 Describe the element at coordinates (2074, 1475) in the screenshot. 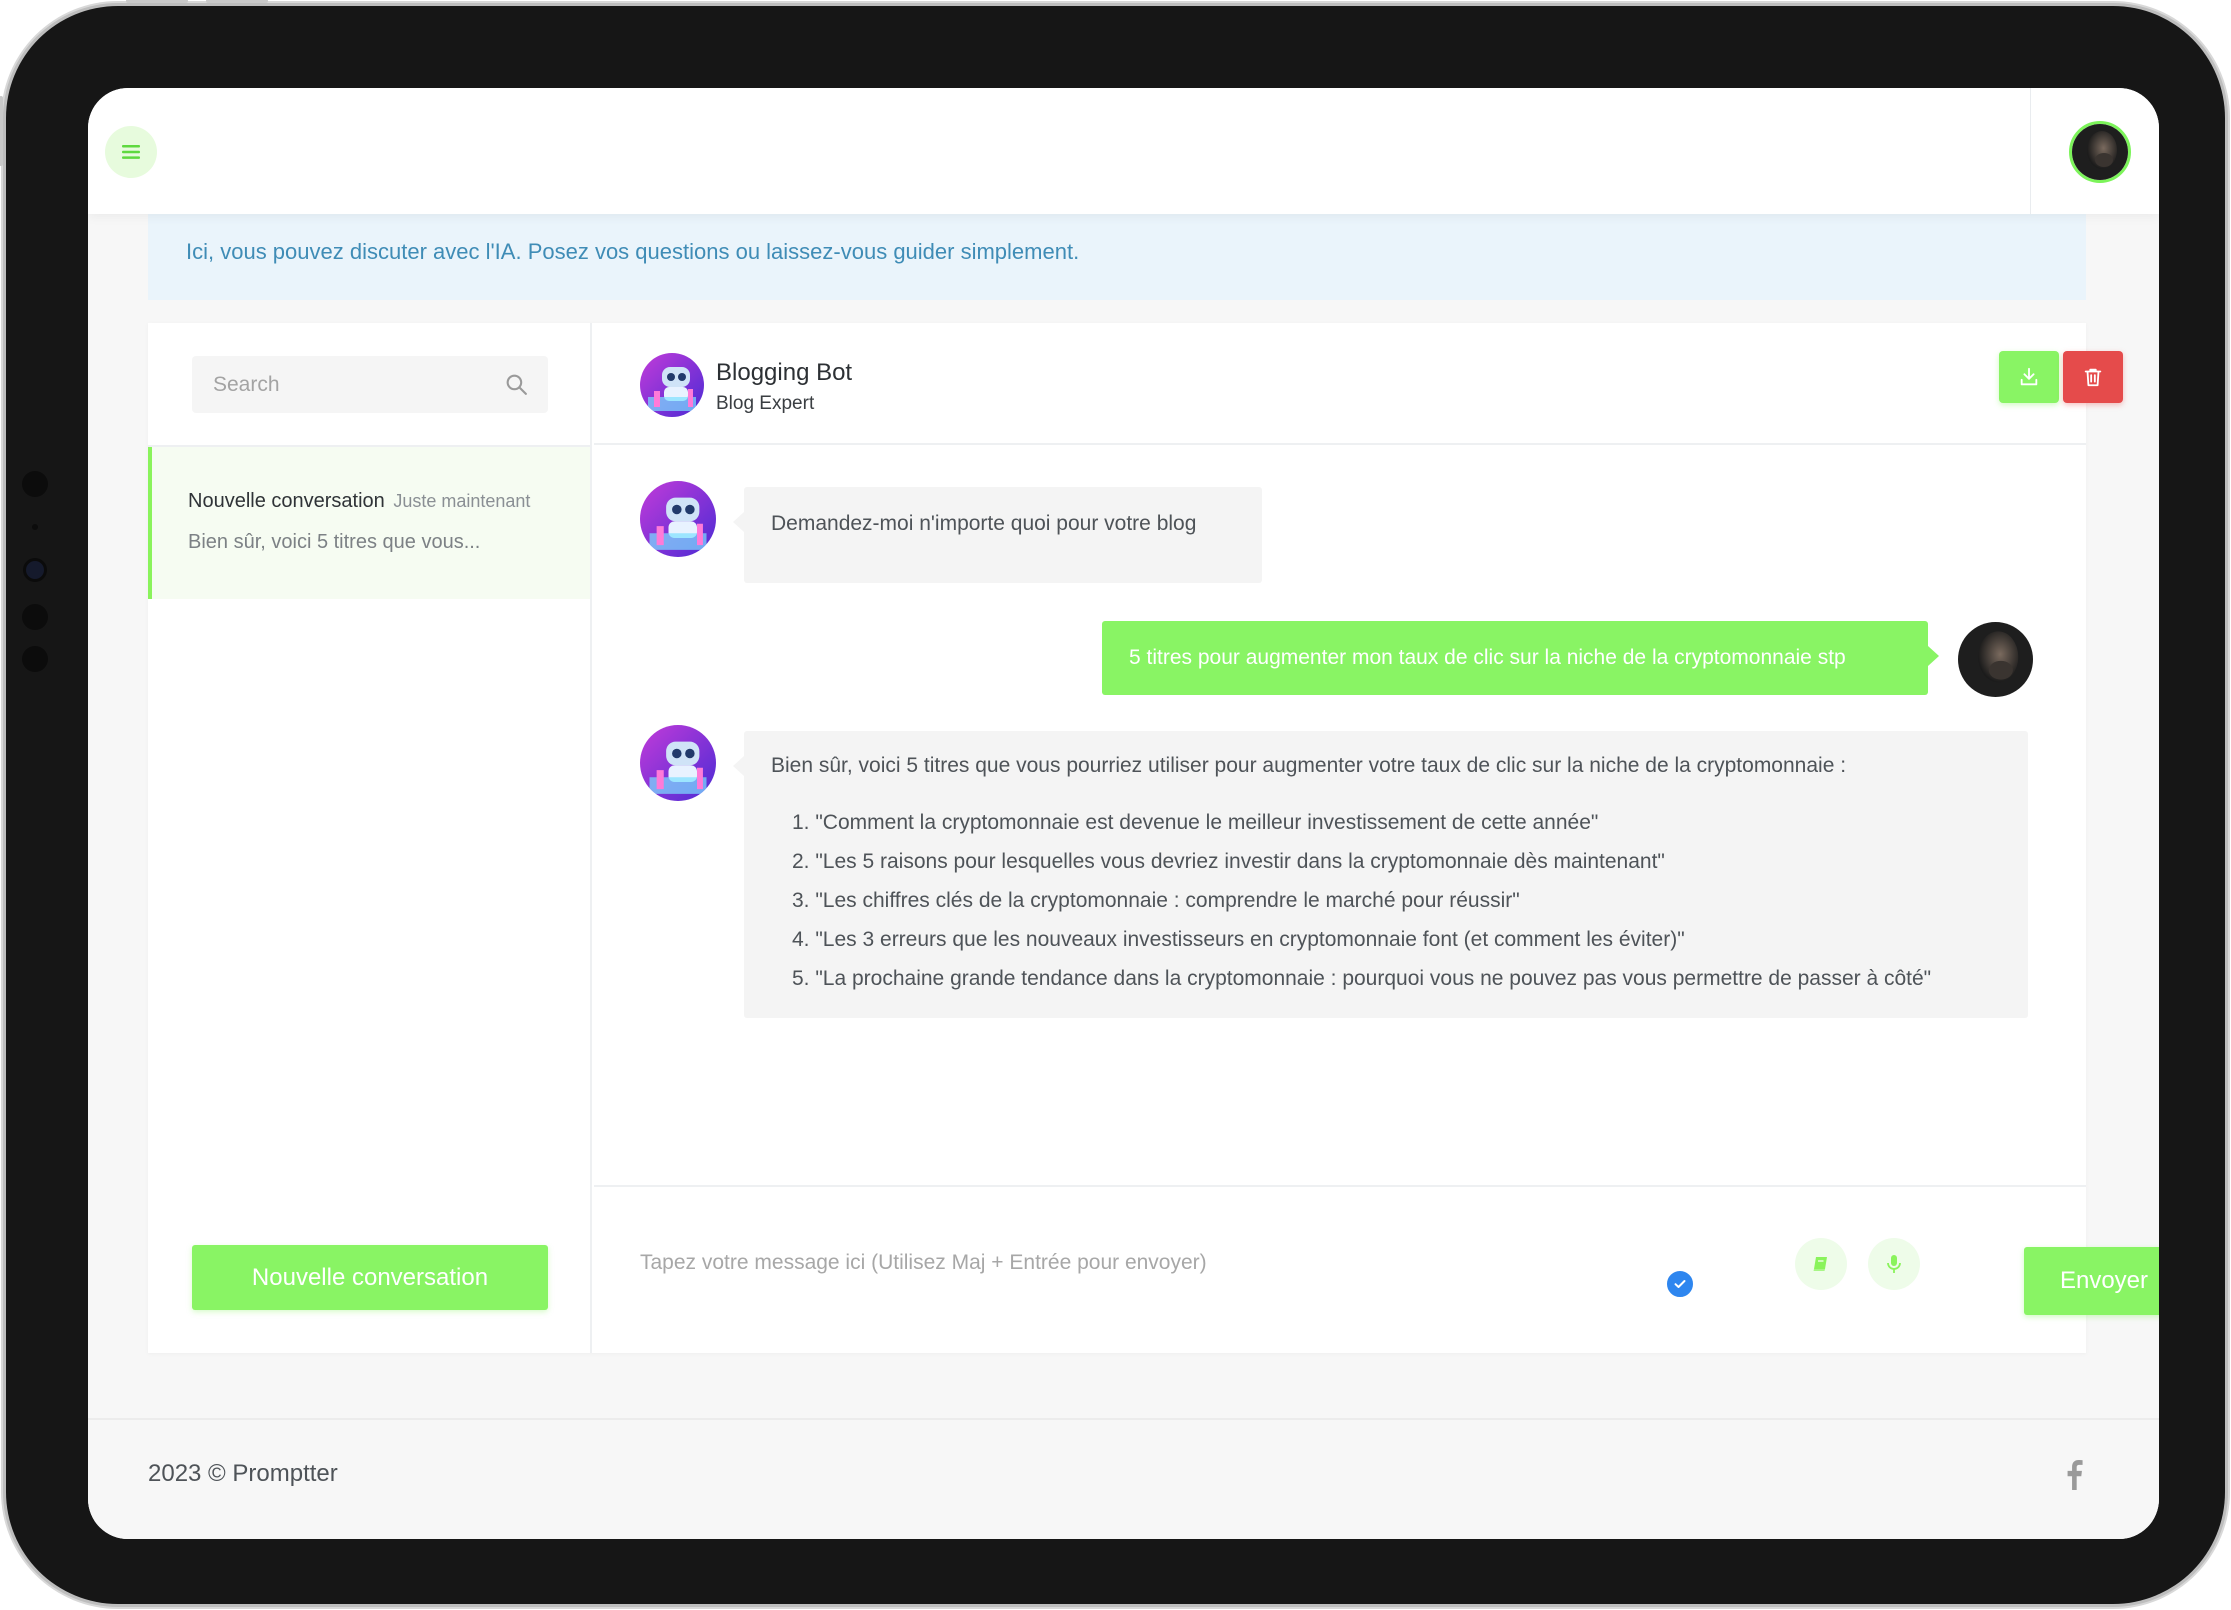

I see `facebook-icon` at that location.